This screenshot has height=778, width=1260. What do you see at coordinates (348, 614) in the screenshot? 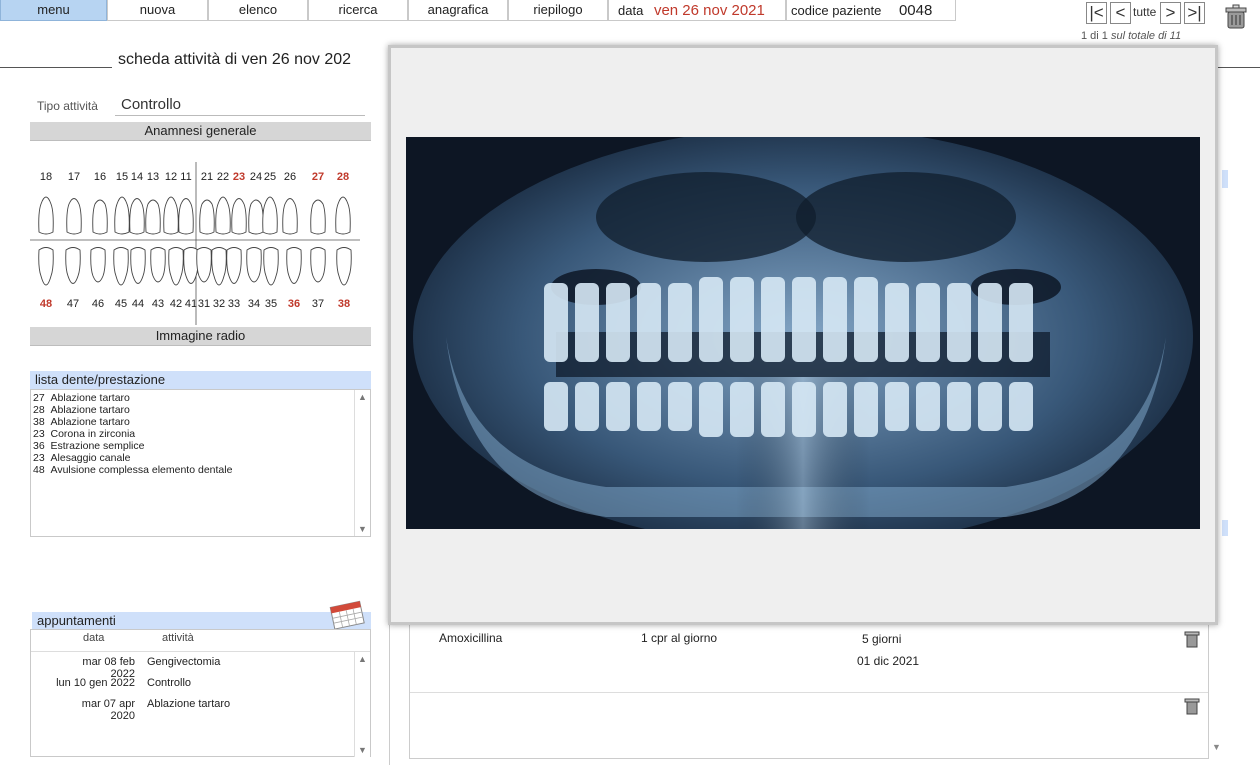
I see `calendar-icon` at bounding box center [348, 614].